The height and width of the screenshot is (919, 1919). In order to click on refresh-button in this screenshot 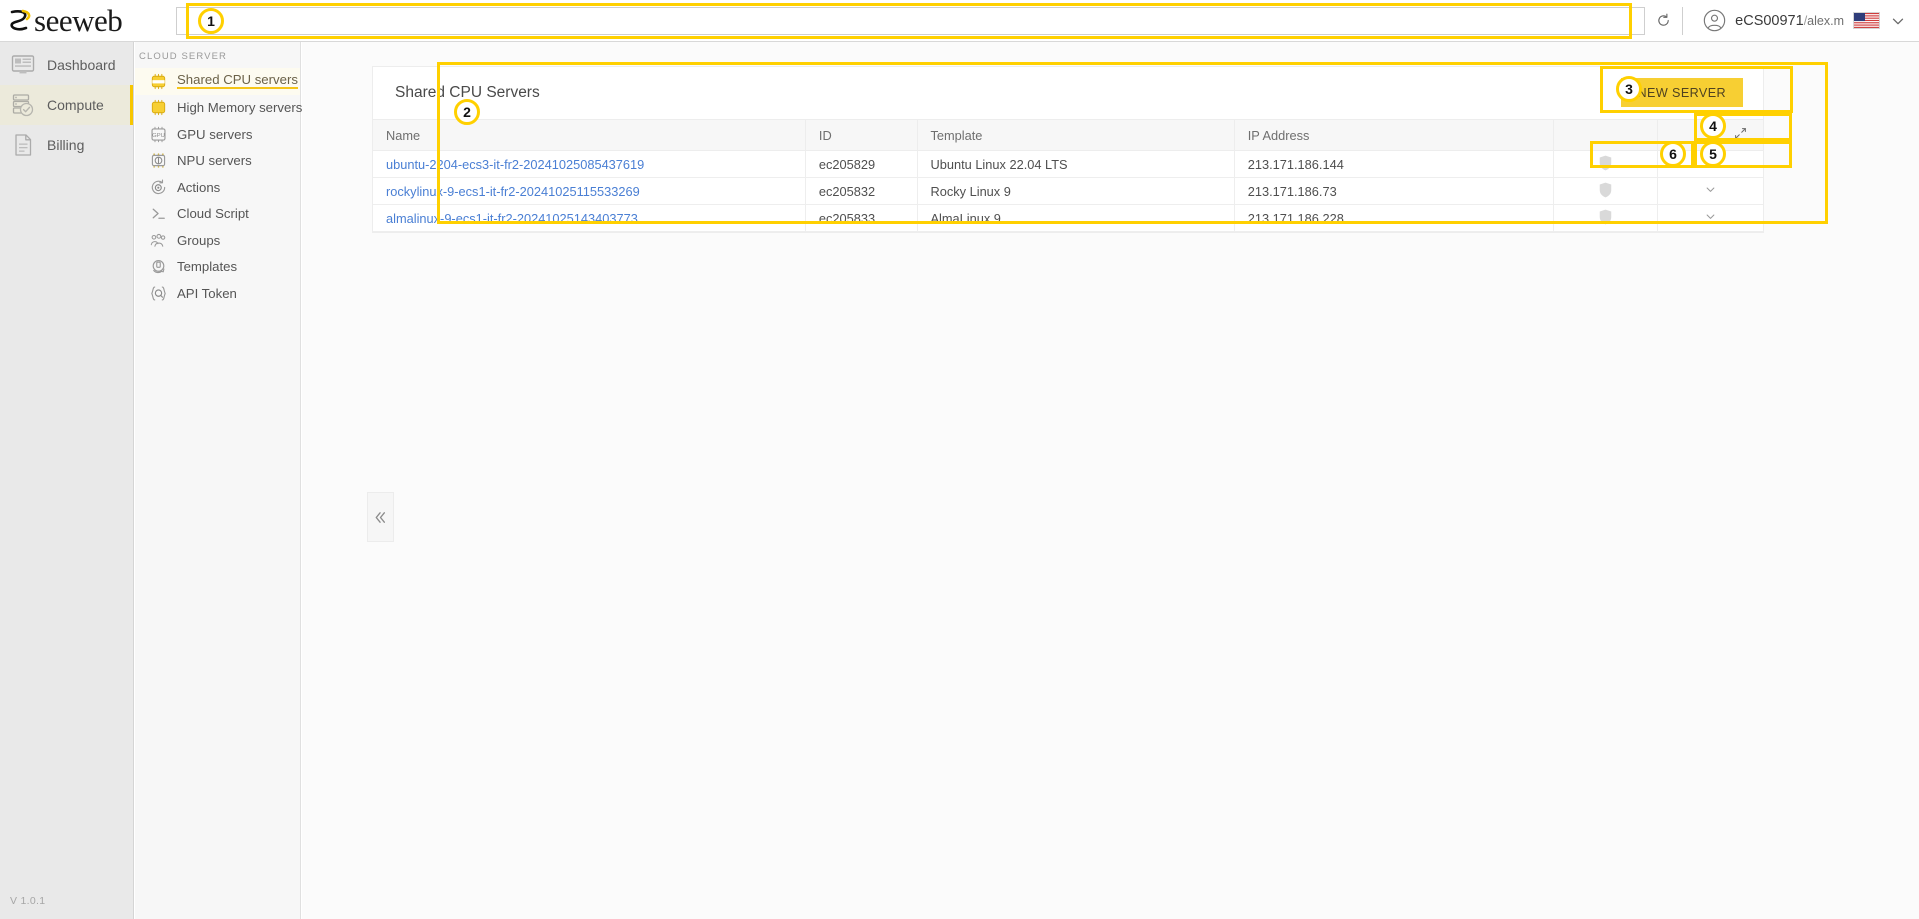, I will do `click(1663, 20)`.